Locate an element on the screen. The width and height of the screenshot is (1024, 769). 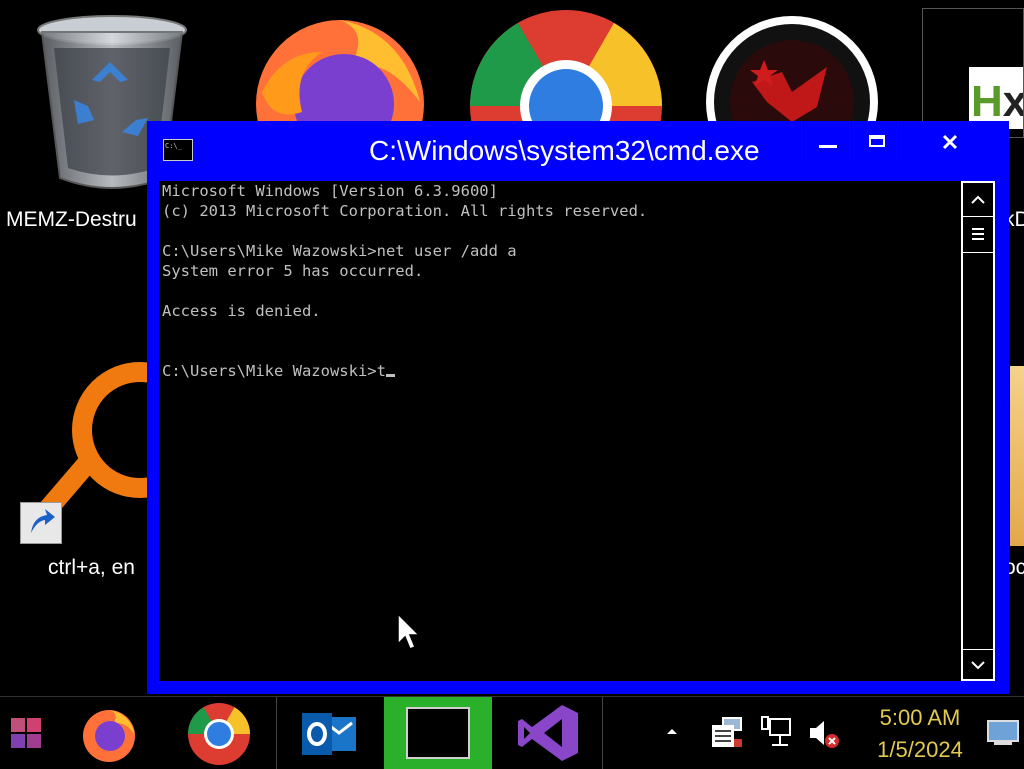
clock: 5:00 AM 1/5/2024 is located at coordinates (920, 733).